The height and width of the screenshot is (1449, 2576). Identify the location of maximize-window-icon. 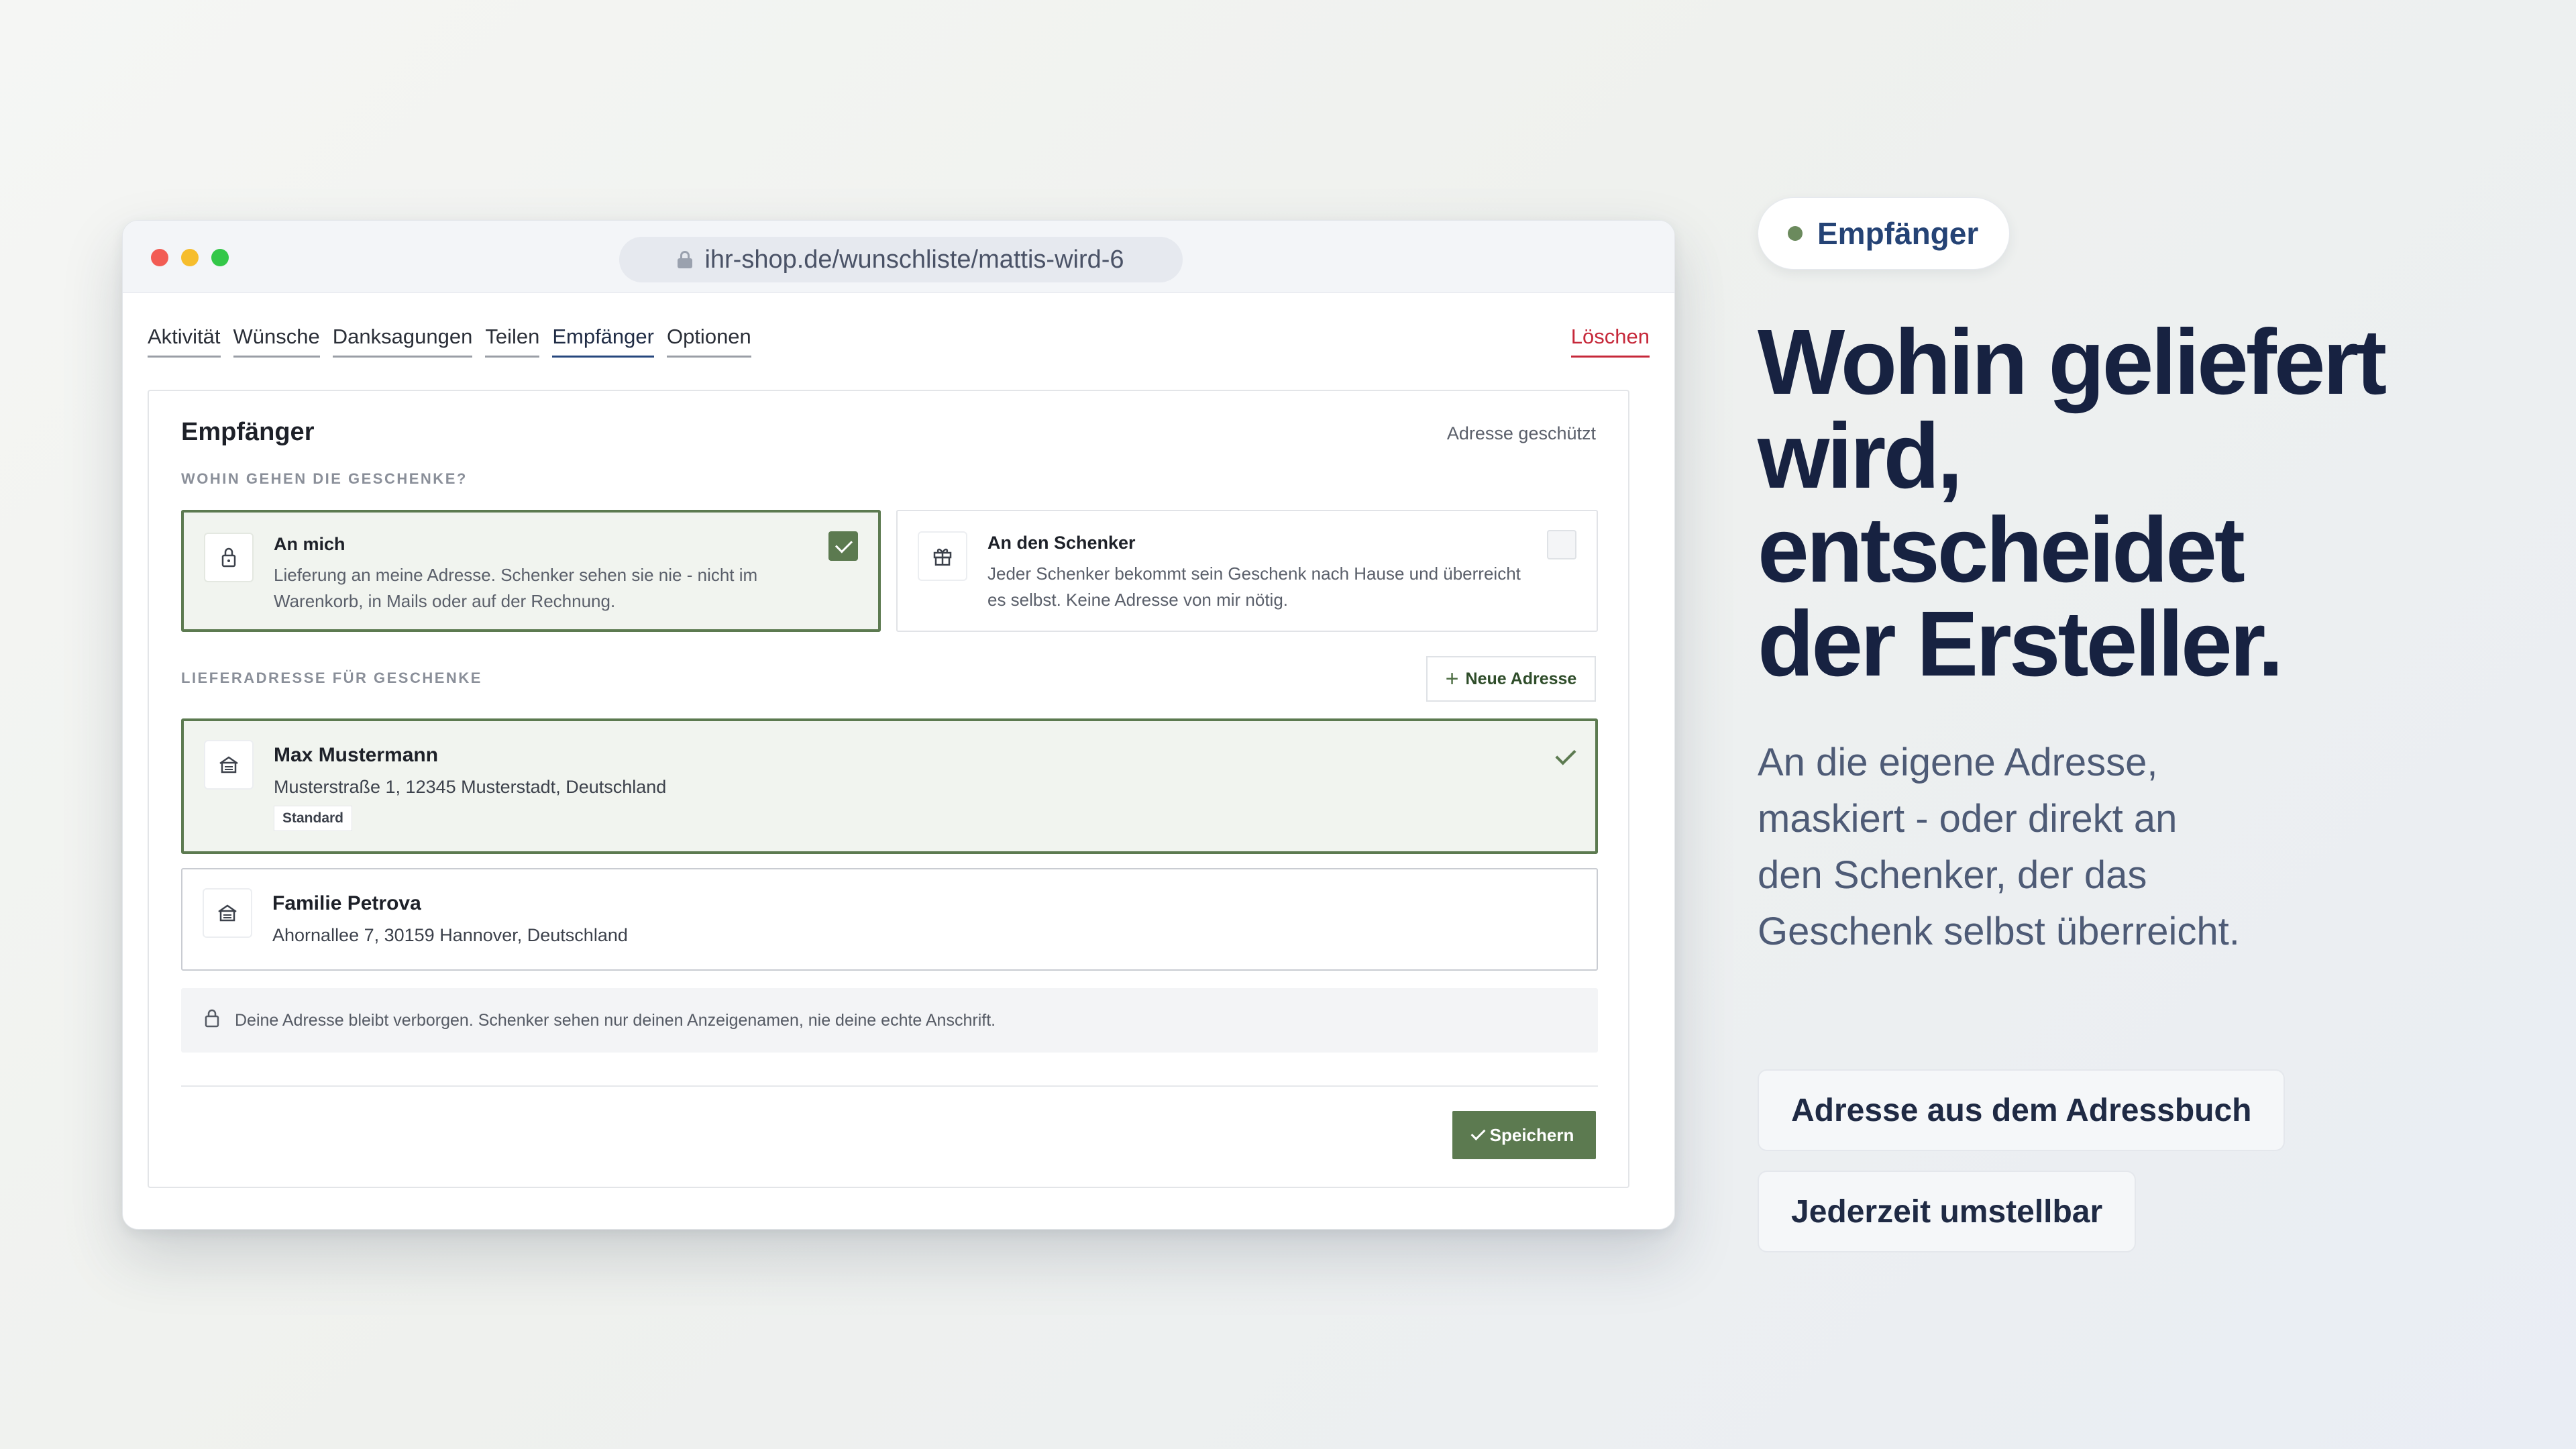
(220, 257).